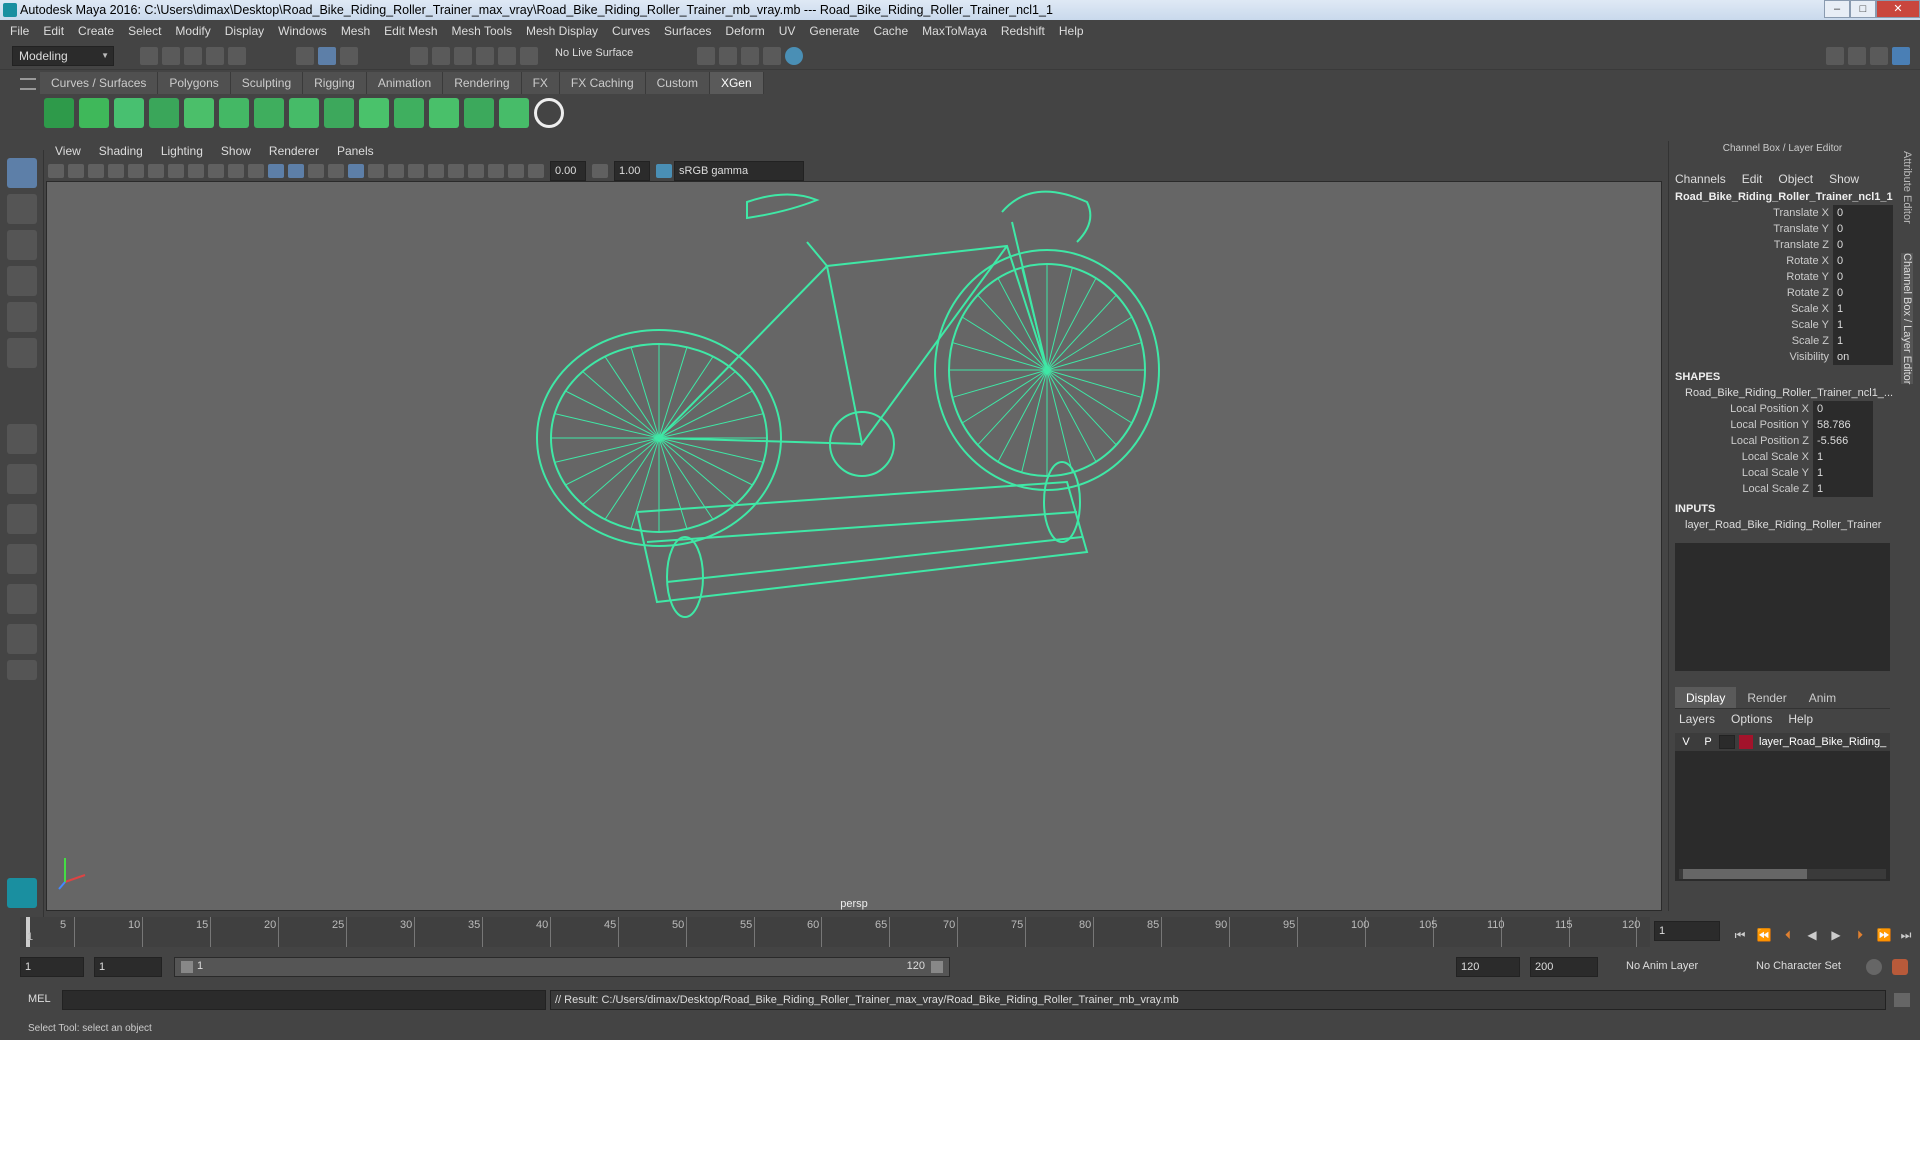  I want to click on attr-row-rotate-x: Rotate X0, so click(1782, 261).